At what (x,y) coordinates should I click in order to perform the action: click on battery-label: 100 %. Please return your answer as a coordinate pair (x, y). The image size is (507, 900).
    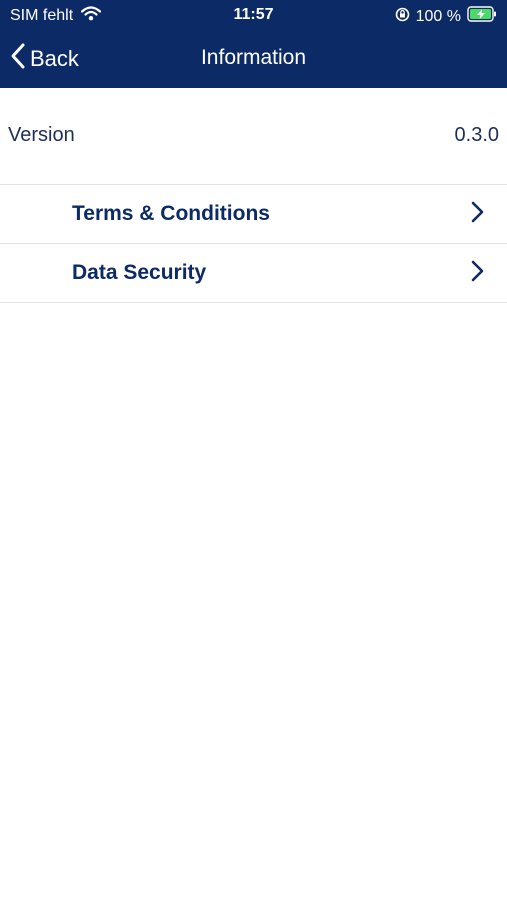
    Looking at the image, I should click on (438, 16).